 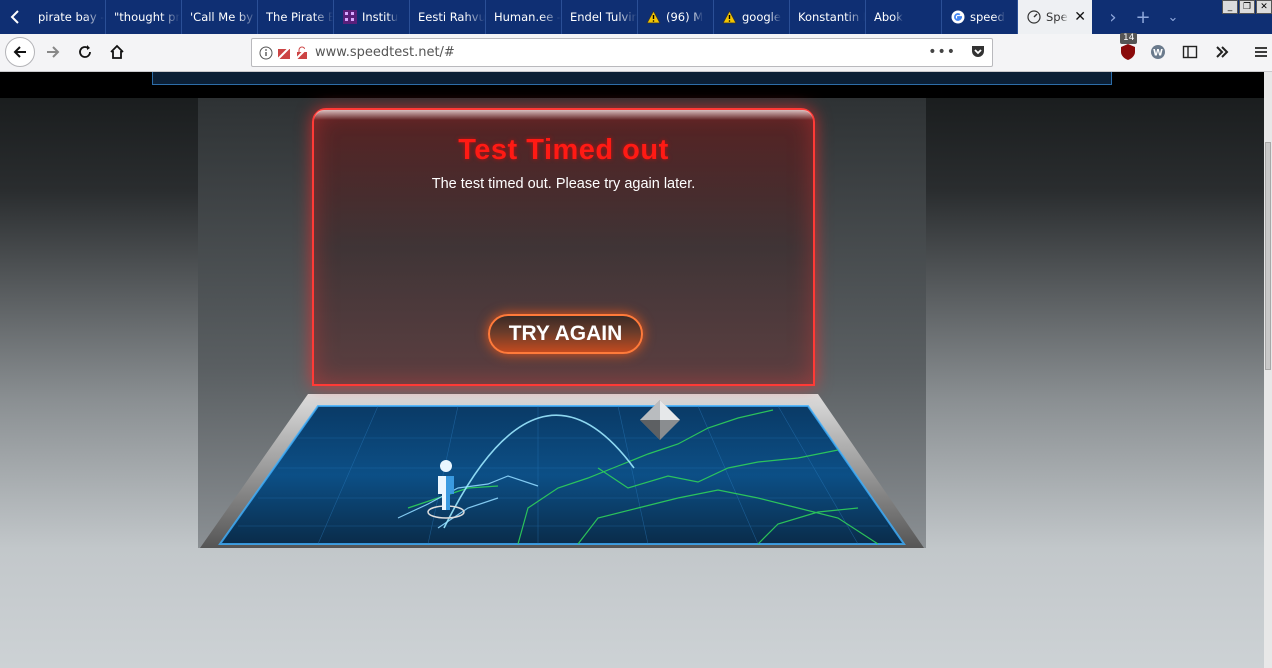 I want to click on tab-9: google, so click(x=752, y=17).